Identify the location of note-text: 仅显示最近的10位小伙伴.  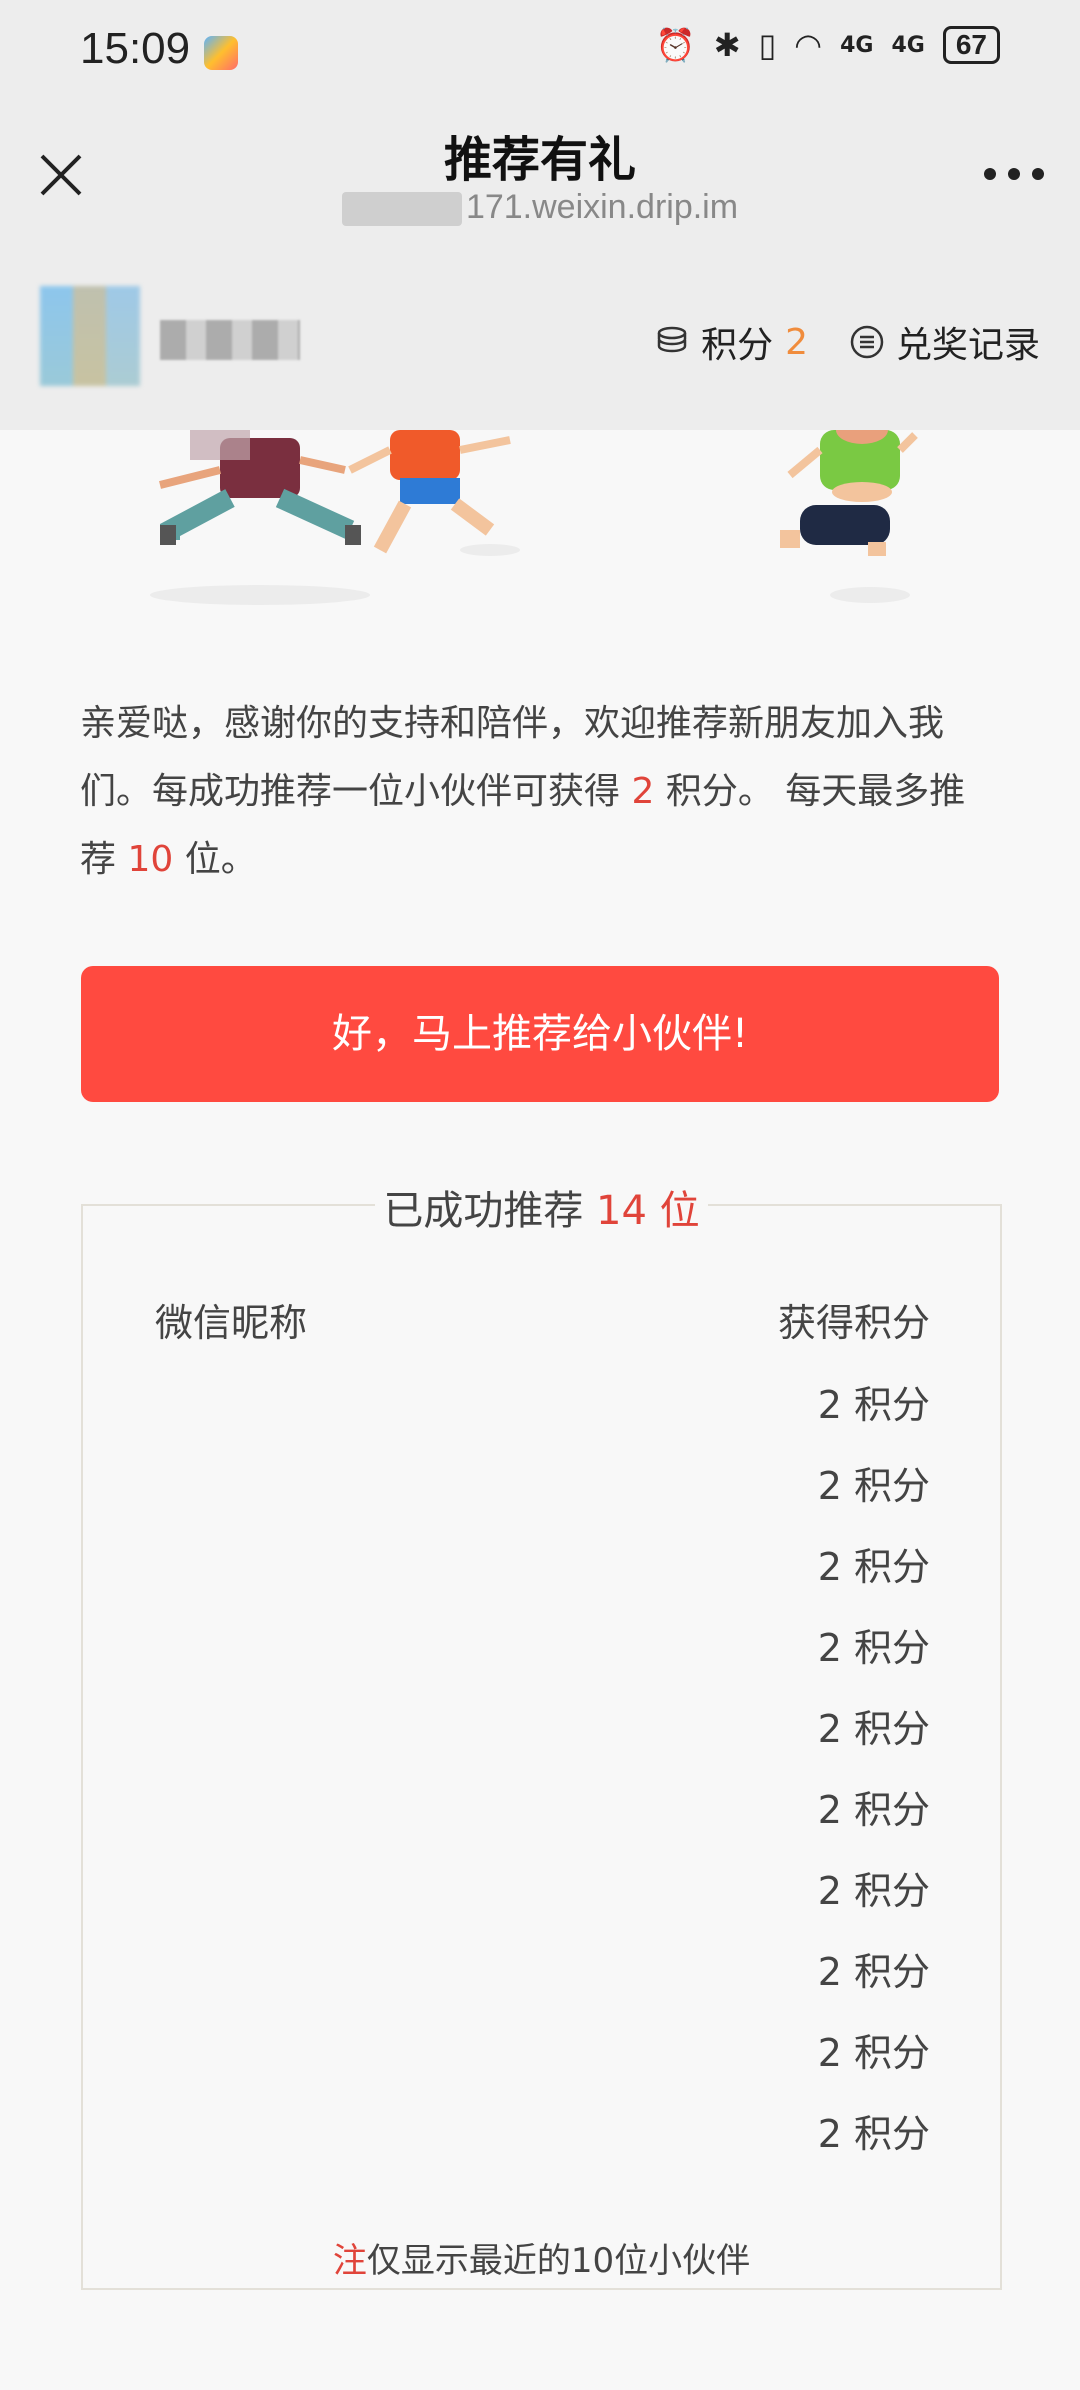
(558, 2261).